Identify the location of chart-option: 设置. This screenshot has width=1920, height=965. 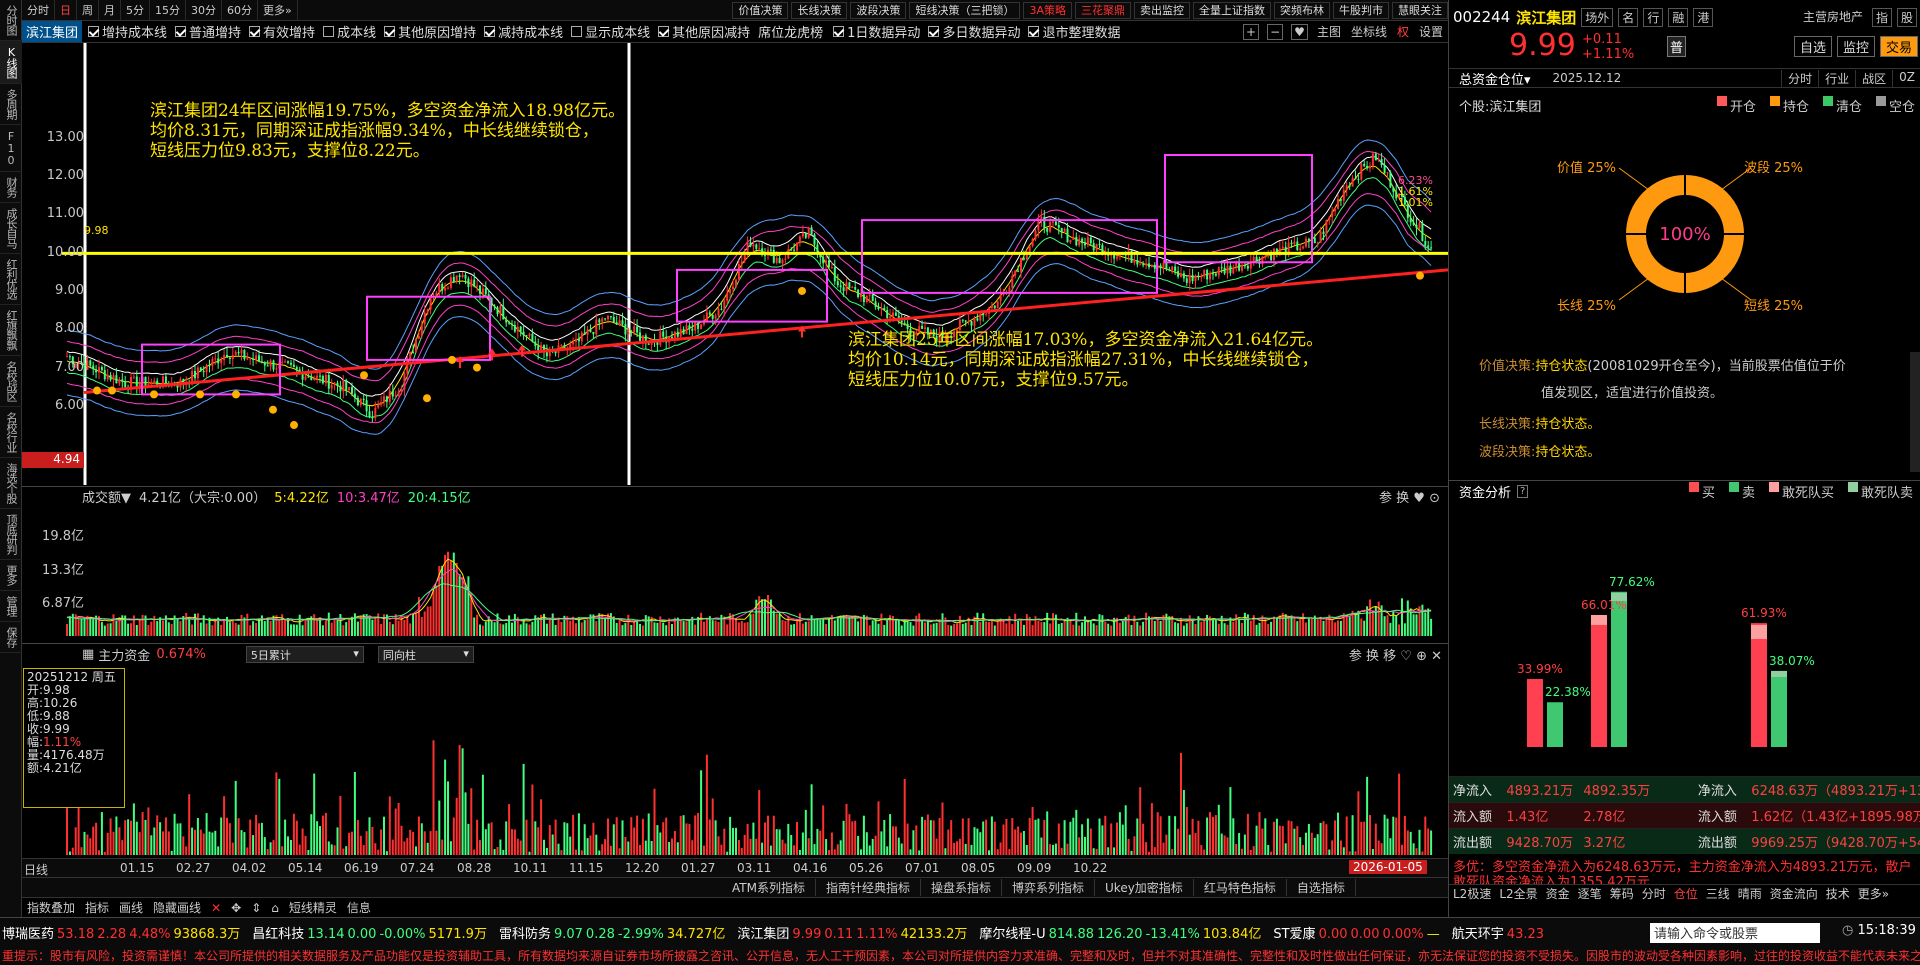
(1431, 31).